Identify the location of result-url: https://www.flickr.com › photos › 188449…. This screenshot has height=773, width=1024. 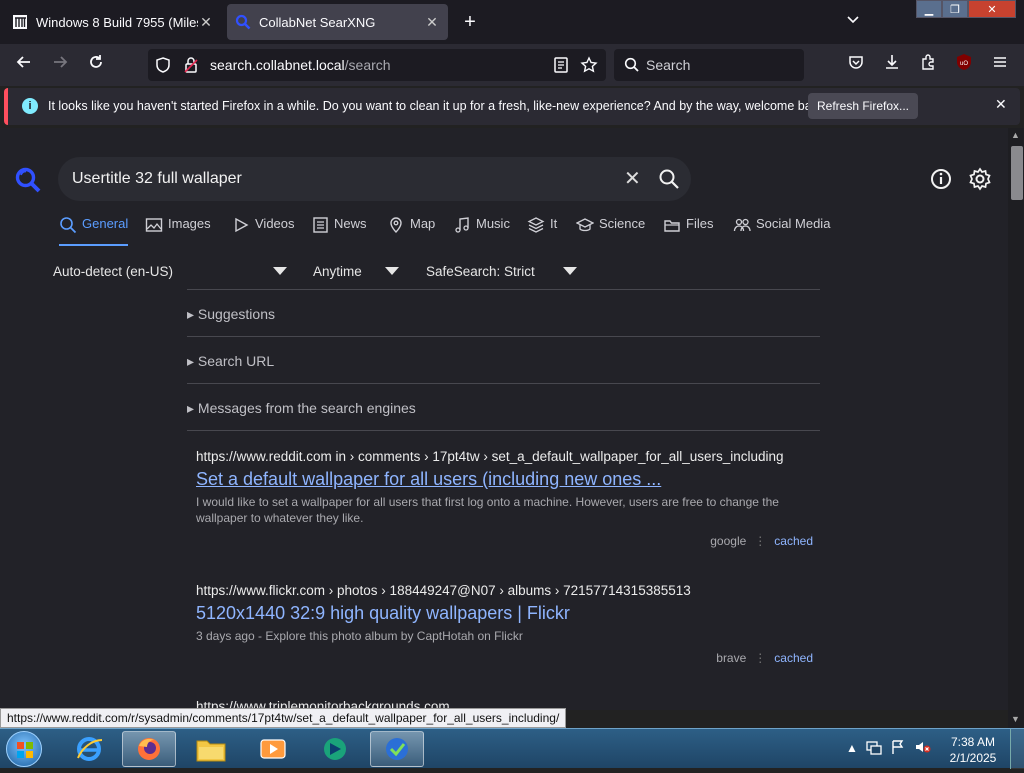
(508, 590).